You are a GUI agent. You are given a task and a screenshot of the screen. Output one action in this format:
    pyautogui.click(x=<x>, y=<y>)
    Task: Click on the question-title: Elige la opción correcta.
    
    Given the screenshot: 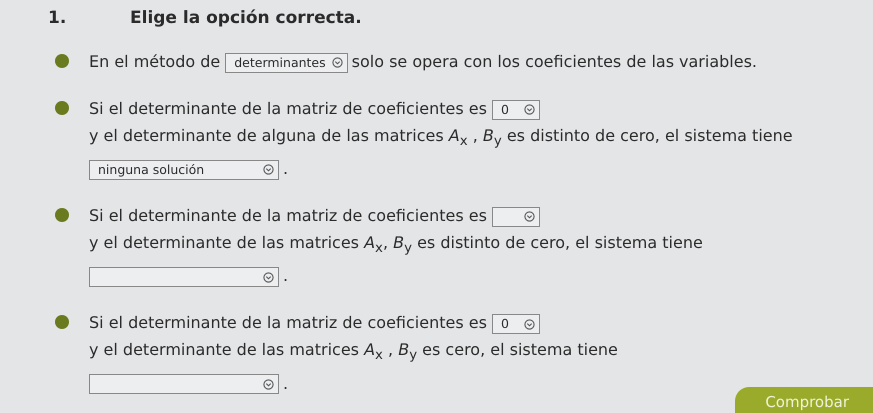 What is the action you would take?
    pyautogui.click(x=246, y=18)
    